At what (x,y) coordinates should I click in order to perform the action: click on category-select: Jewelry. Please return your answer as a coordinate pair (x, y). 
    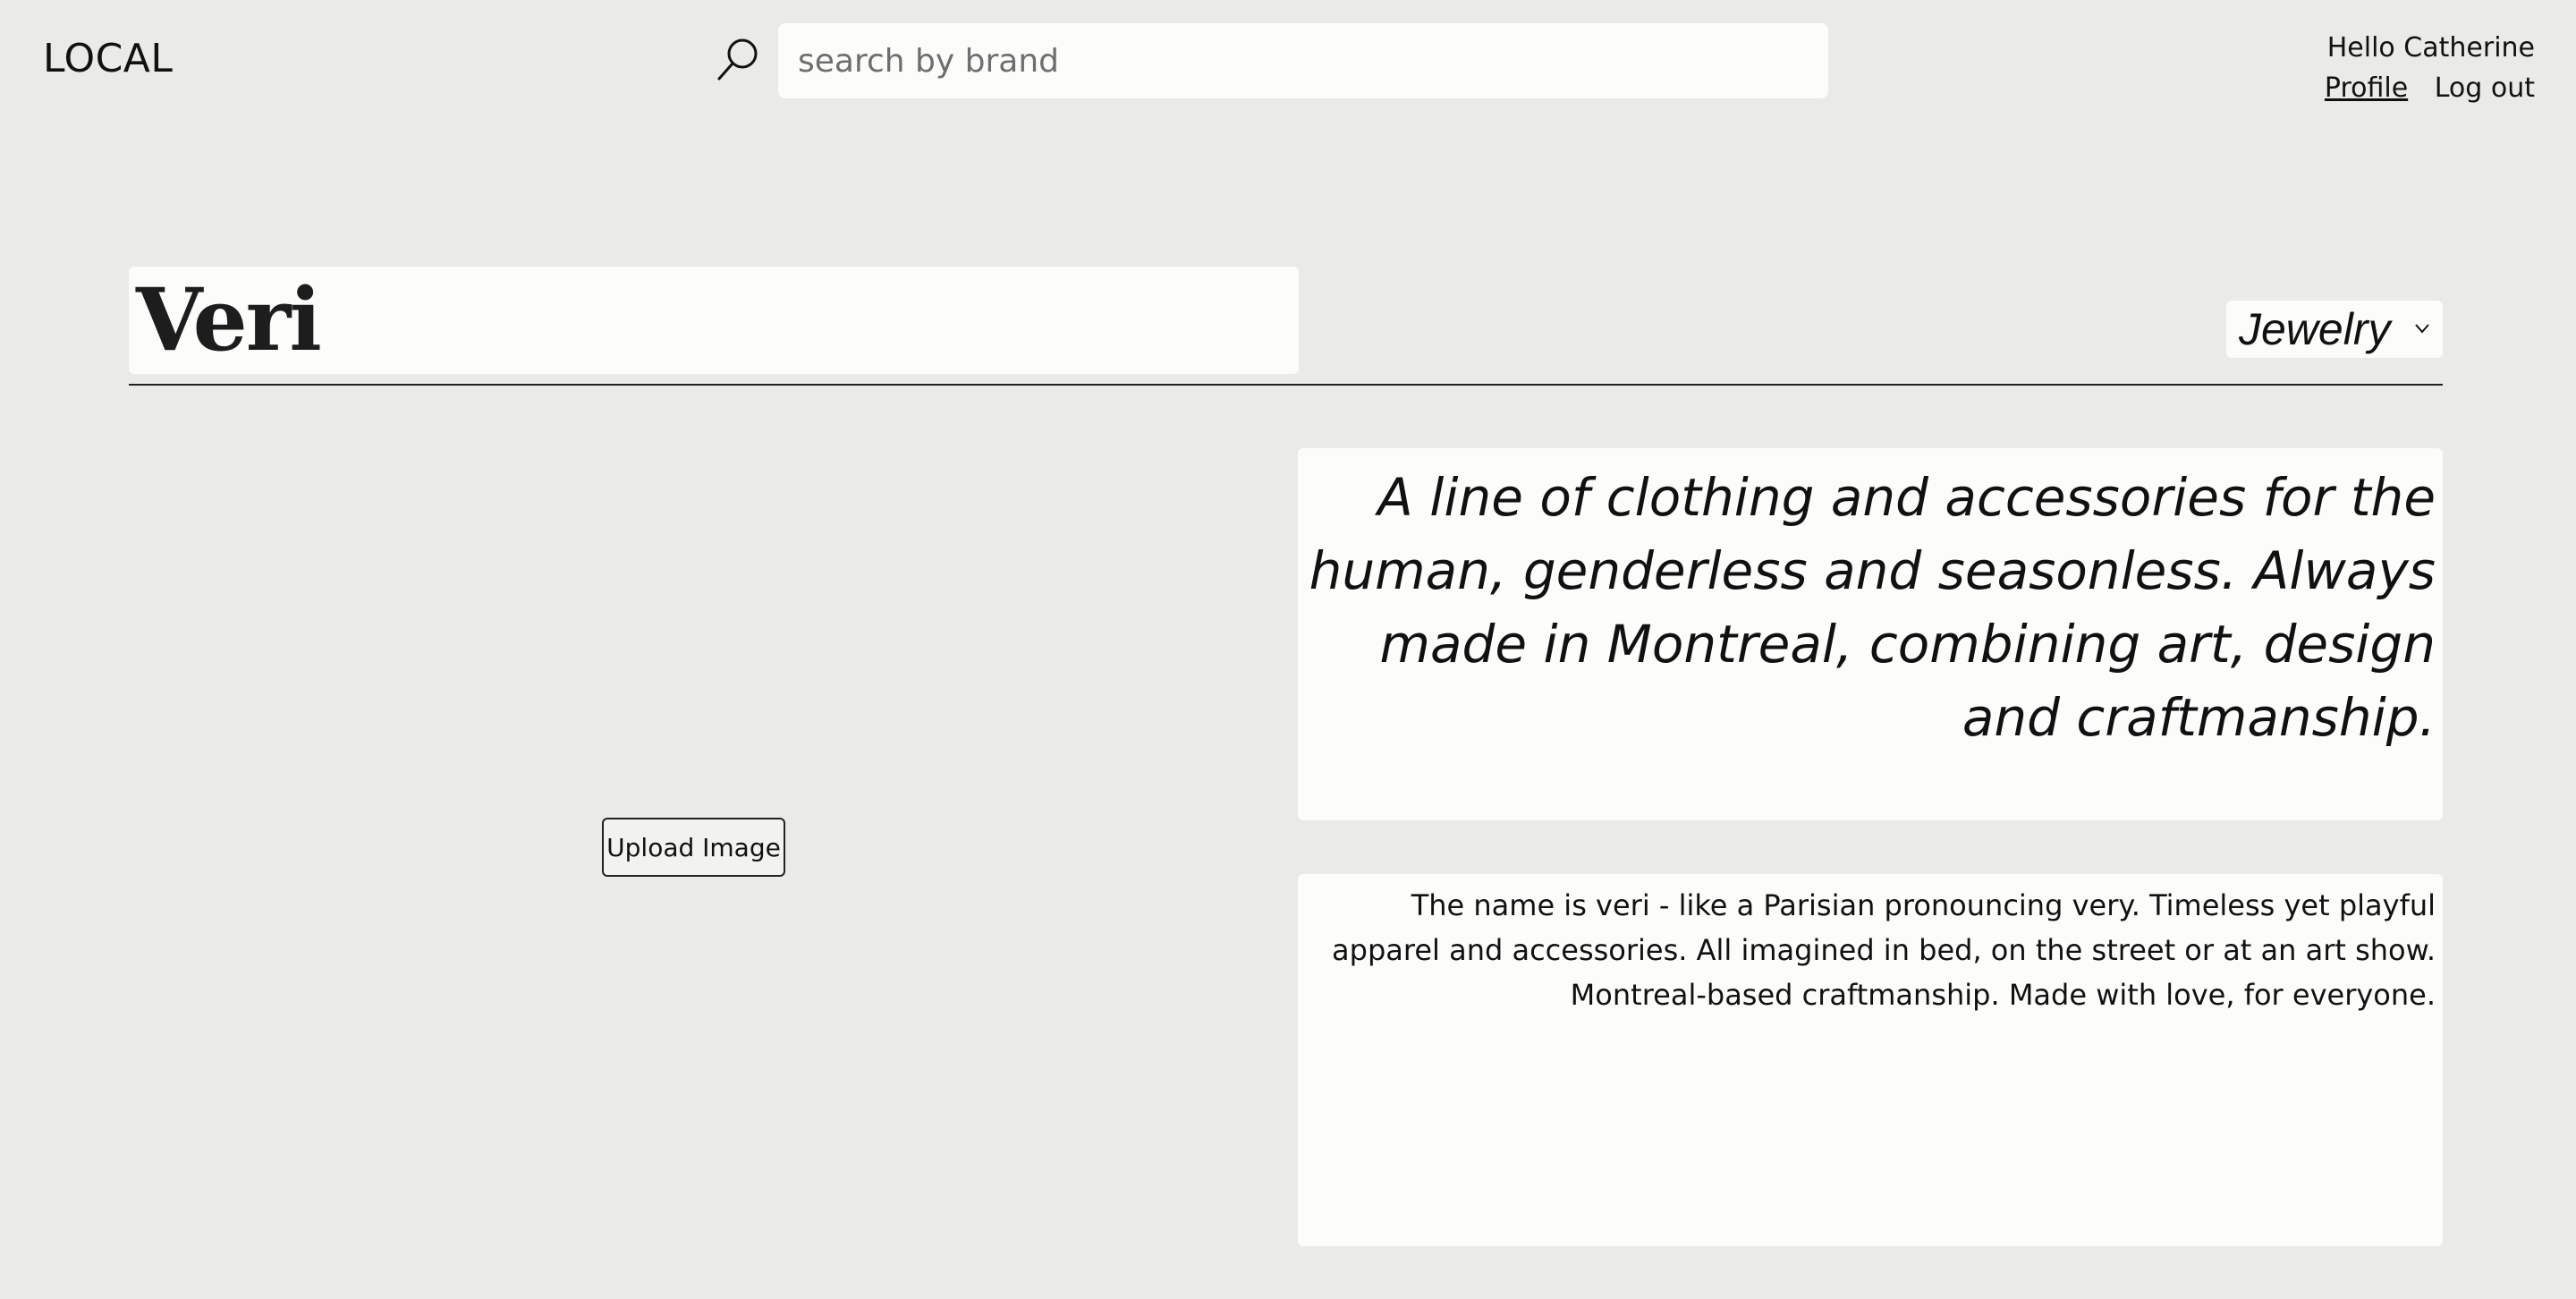
    Looking at the image, I should click on (2334, 329).